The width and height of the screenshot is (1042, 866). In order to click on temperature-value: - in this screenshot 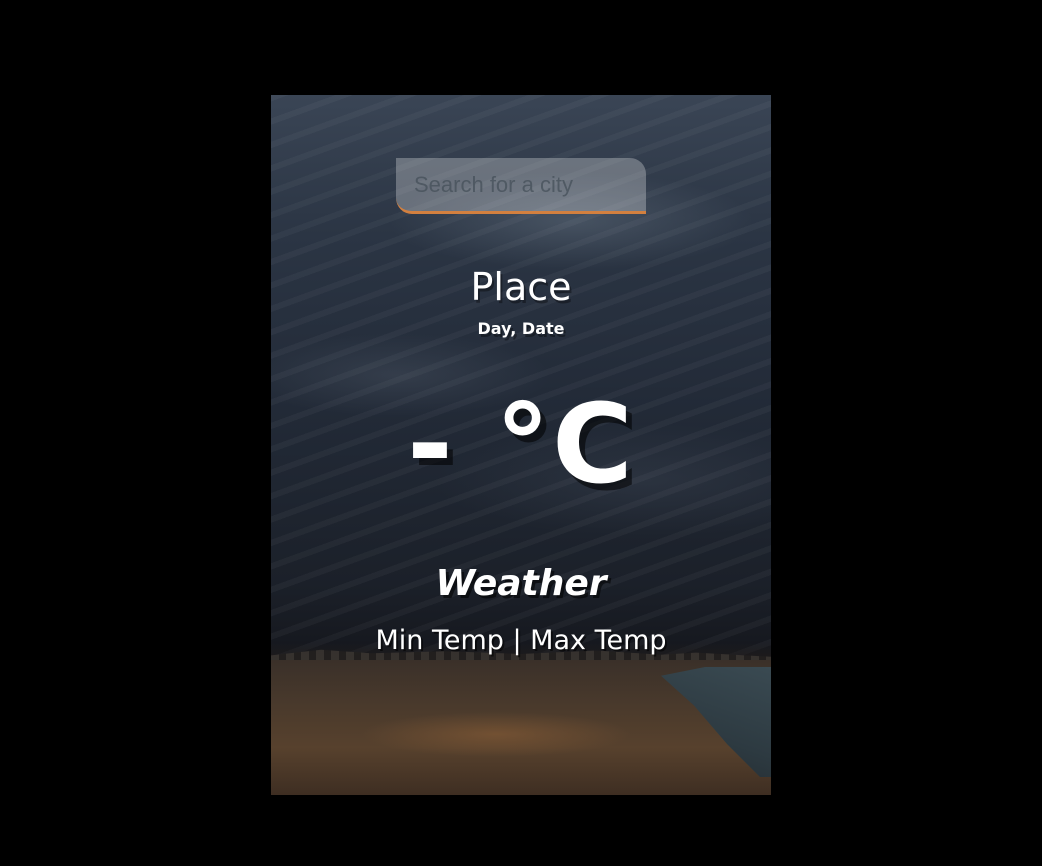, I will do `click(431, 444)`.